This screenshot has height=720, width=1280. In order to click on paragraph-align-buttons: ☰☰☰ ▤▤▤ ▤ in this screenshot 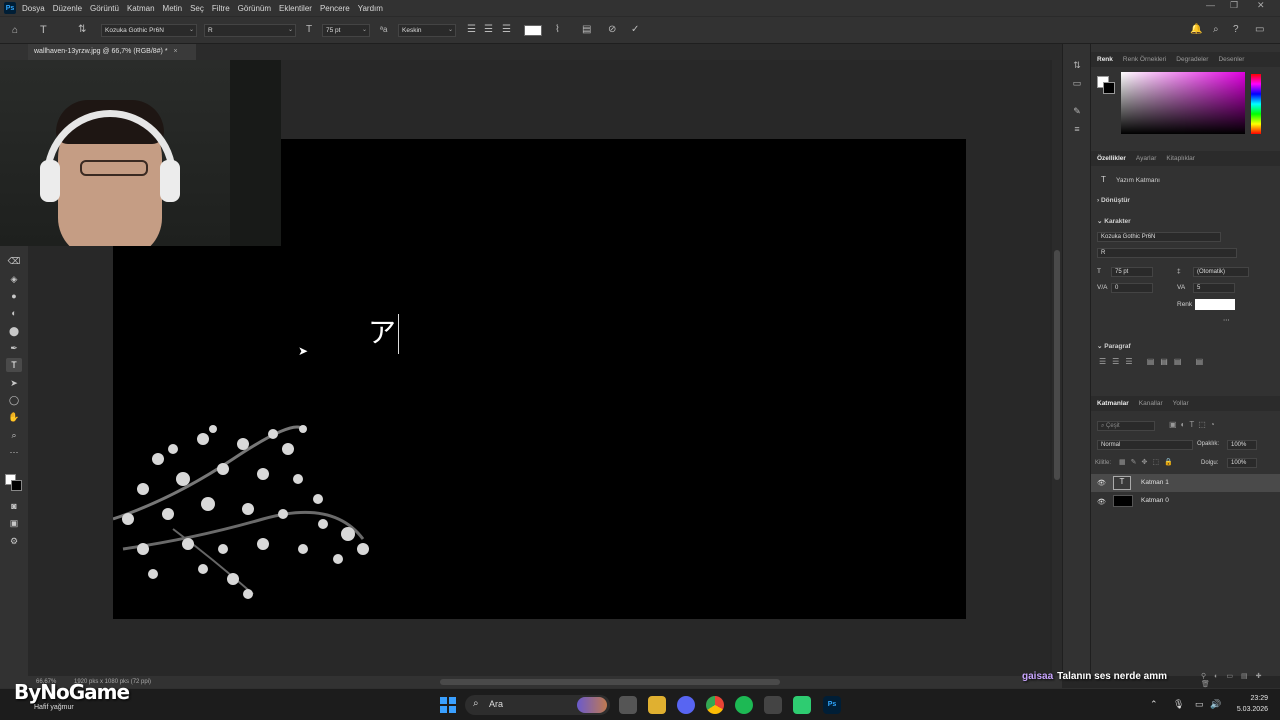, I will do `click(1169, 363)`.